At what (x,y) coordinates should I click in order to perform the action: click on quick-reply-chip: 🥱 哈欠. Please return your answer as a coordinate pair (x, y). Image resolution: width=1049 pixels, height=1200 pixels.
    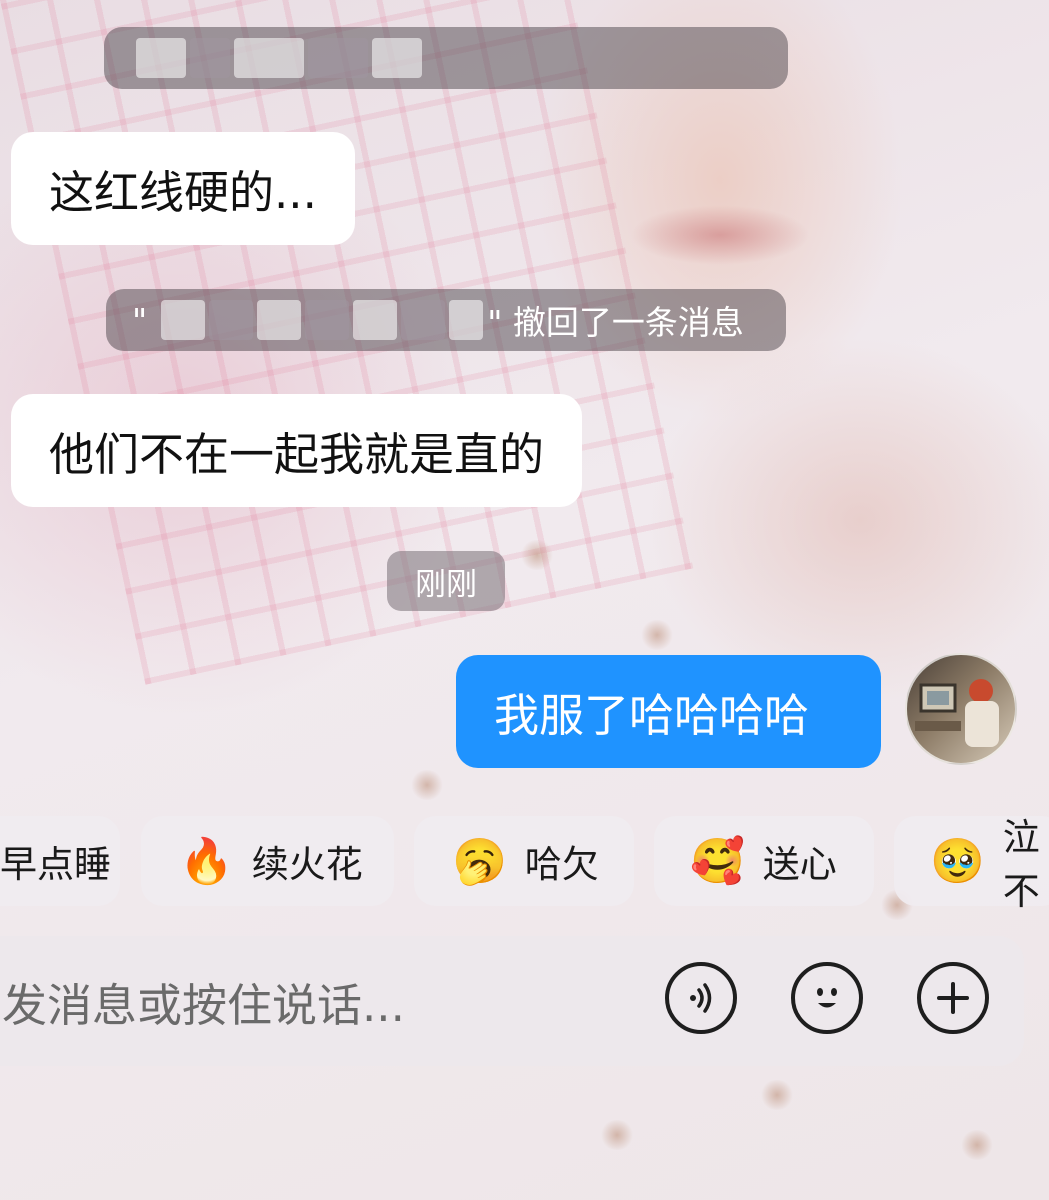
    Looking at the image, I should click on (524, 861).